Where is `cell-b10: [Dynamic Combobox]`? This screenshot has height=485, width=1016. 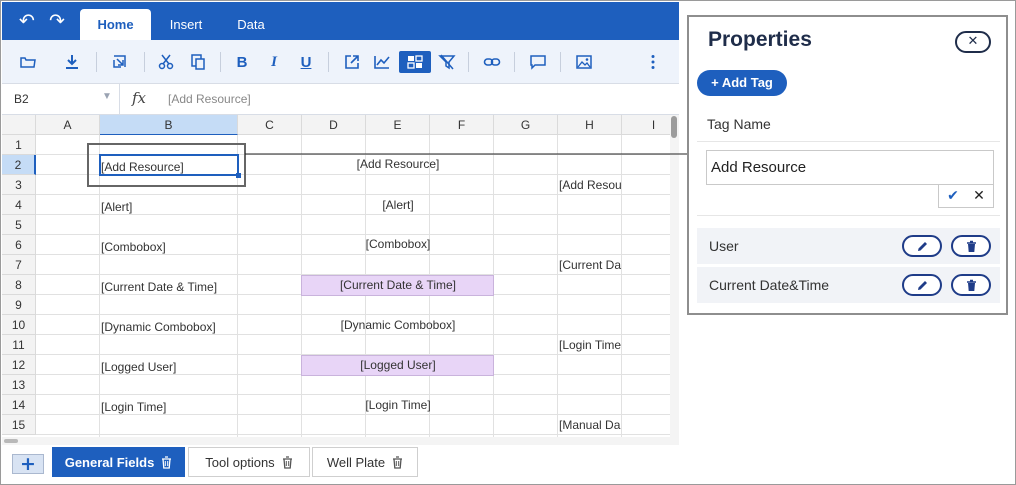
cell-b10: [Dynamic Combobox] is located at coordinates (158, 327).